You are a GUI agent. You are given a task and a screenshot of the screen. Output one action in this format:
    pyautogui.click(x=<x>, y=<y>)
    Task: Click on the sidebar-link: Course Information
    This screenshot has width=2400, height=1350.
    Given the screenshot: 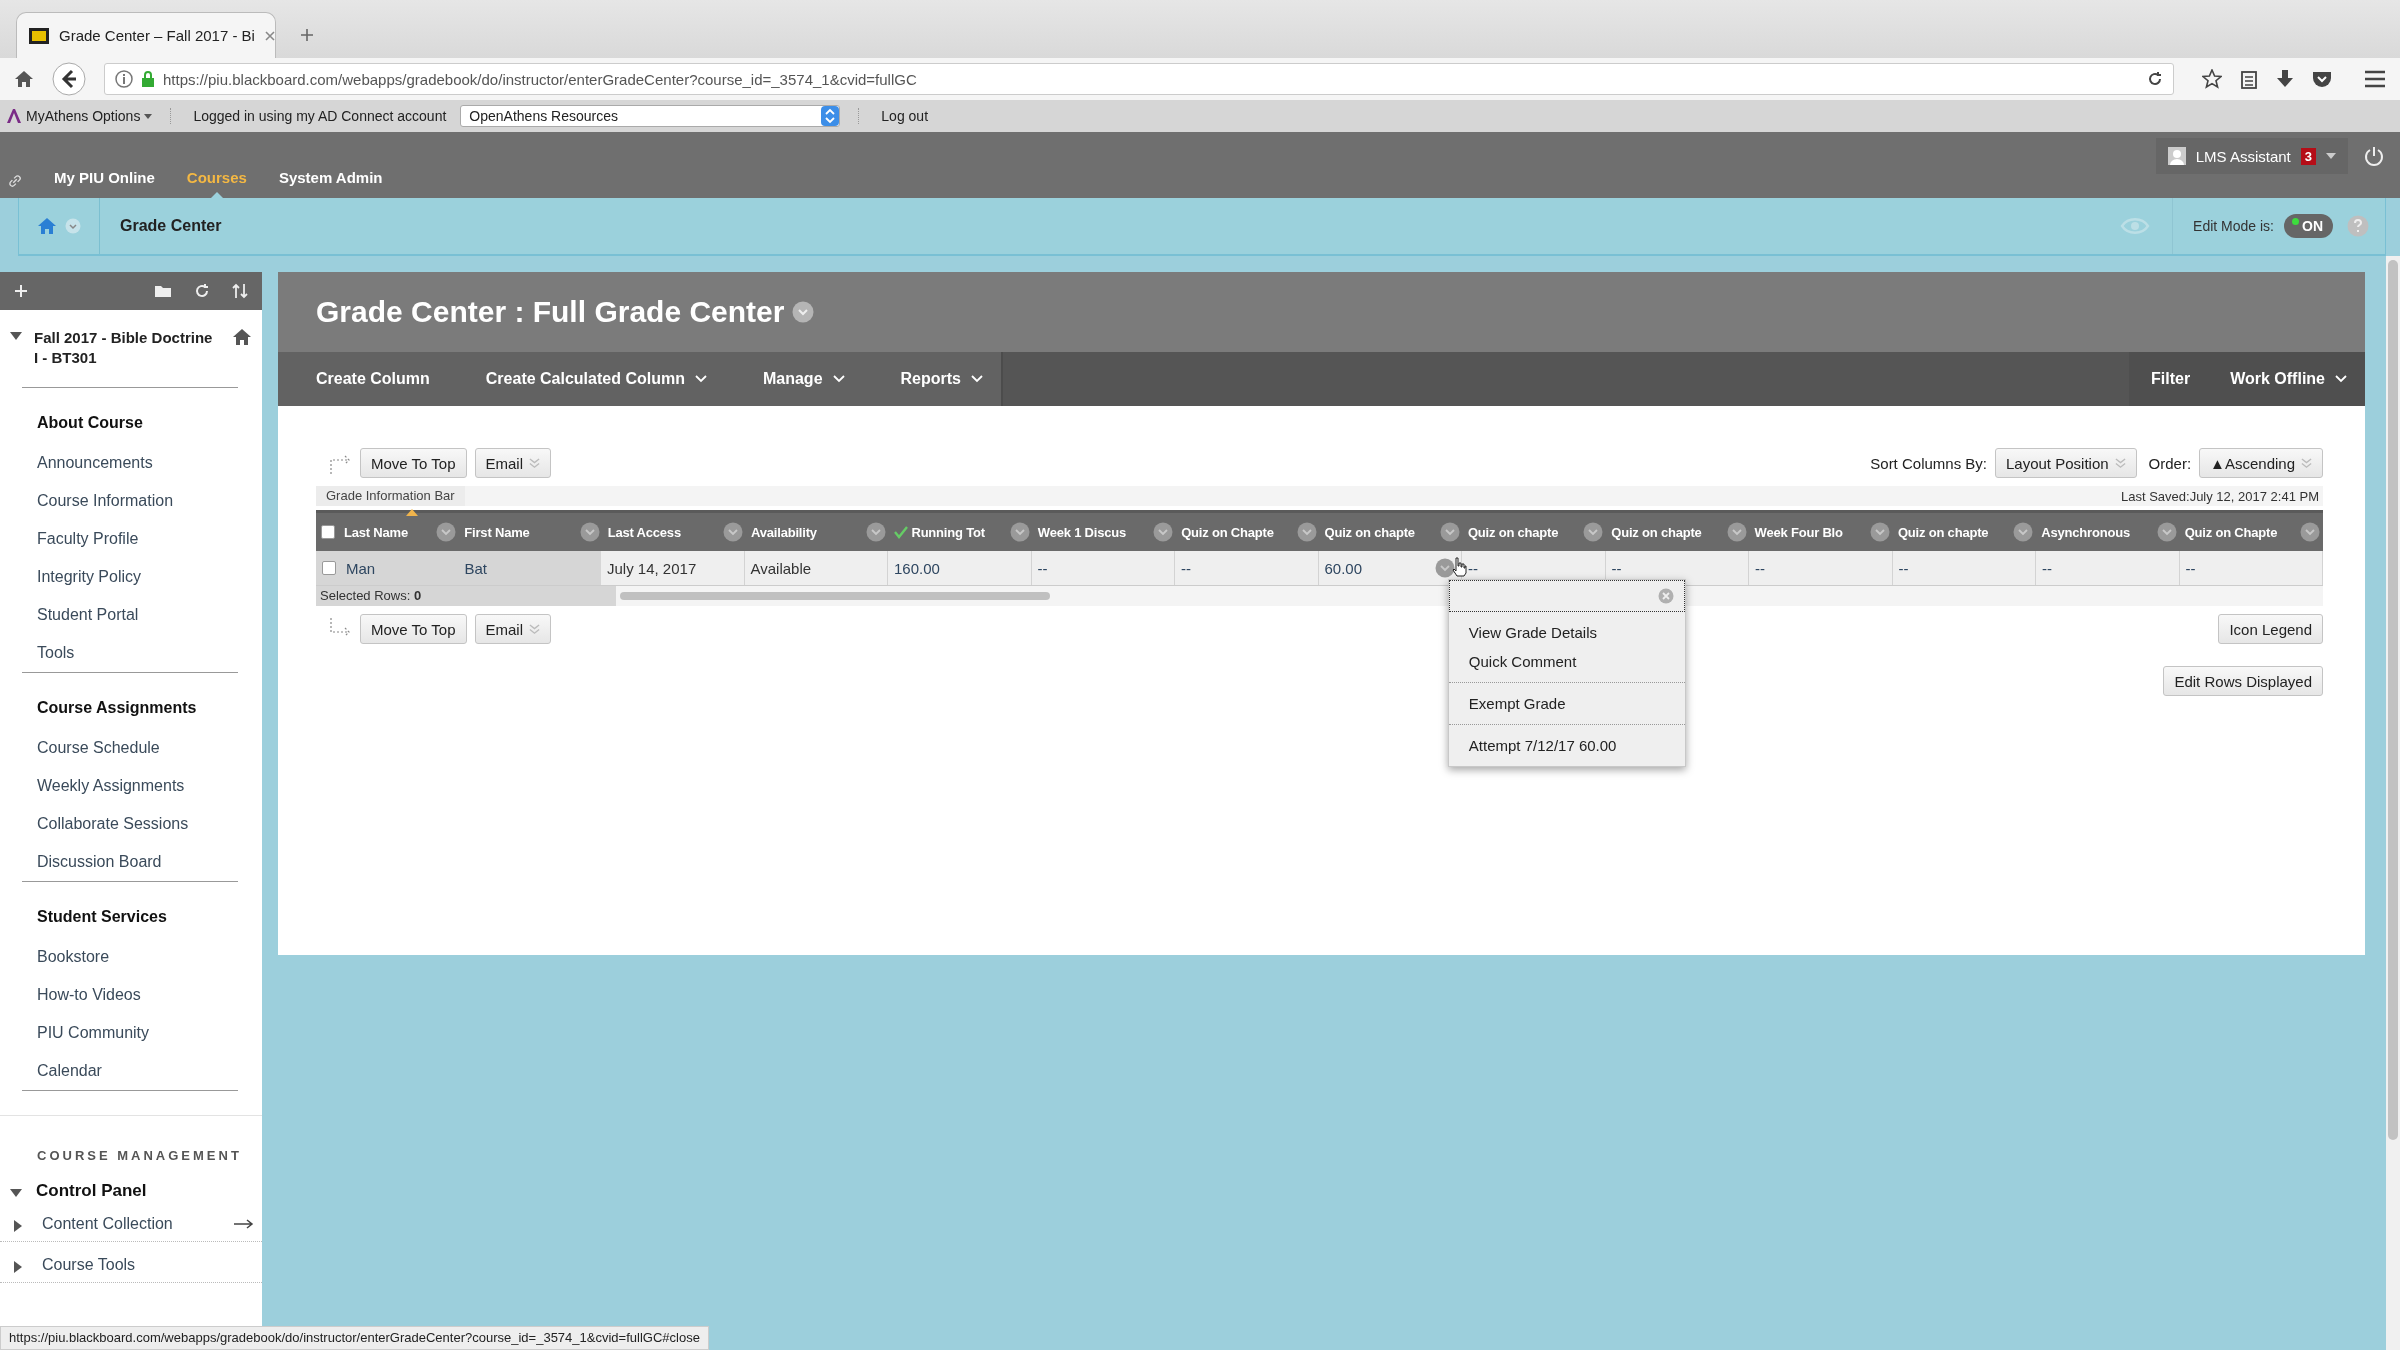 What is the action you would take?
    pyautogui.click(x=131, y=501)
    